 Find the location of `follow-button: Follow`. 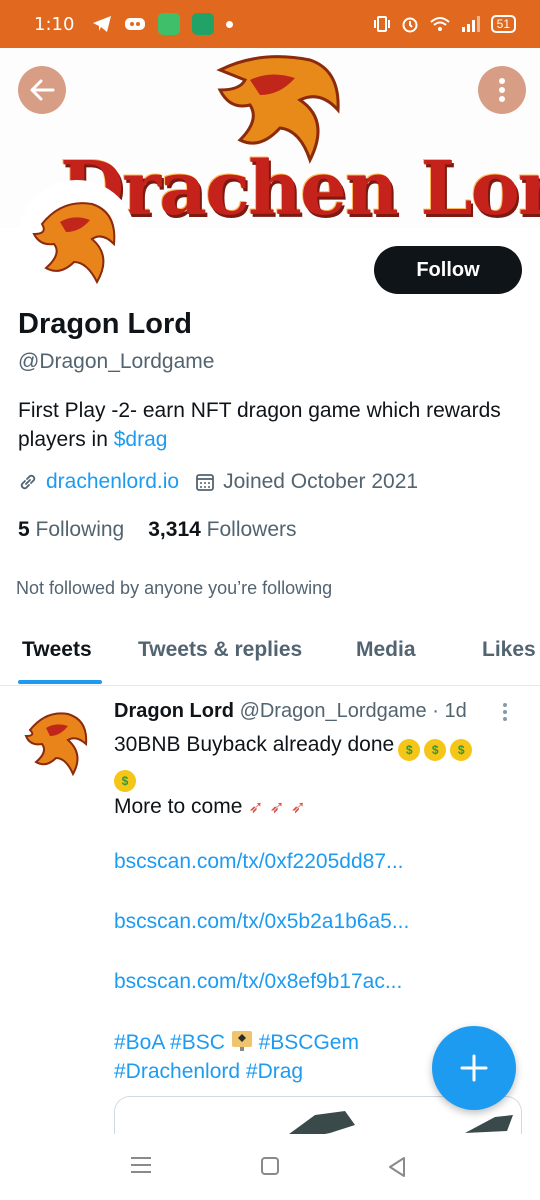

follow-button: Follow is located at coordinates (448, 270).